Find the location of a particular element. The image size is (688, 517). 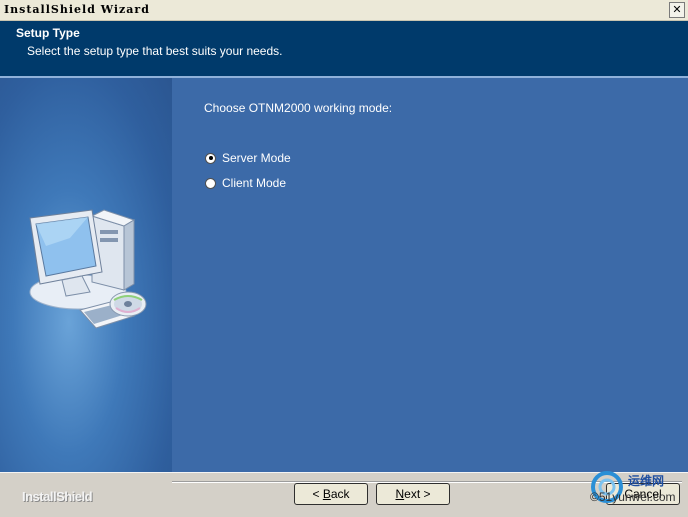

next-button: Next > is located at coordinates (413, 494).